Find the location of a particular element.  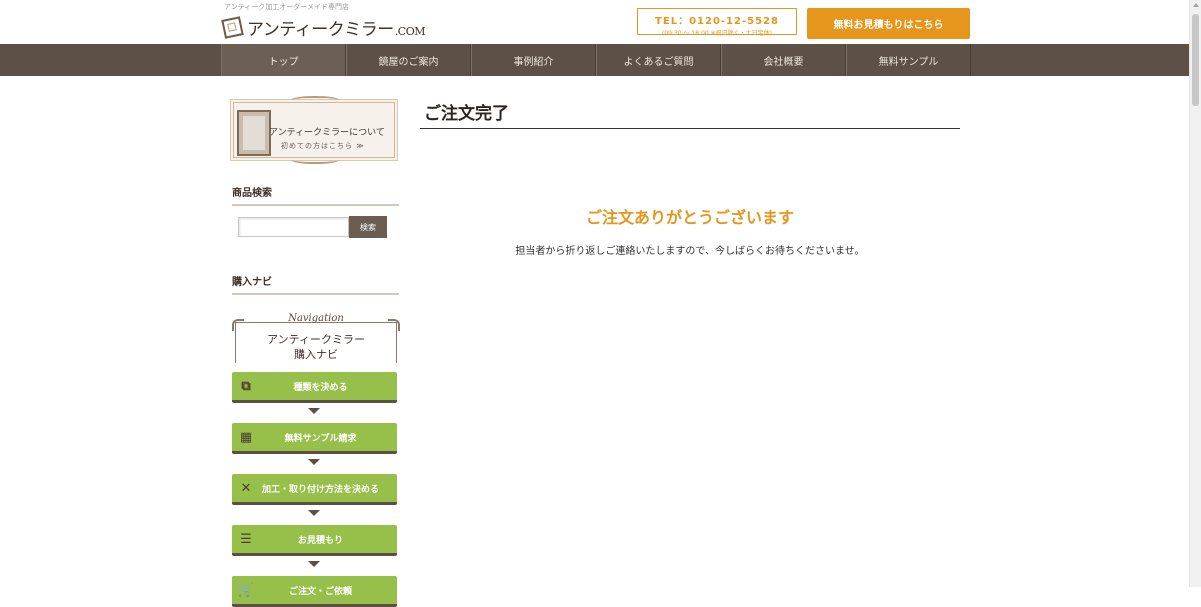

site-logo: アンティークミラー.COM is located at coordinates (323, 27).